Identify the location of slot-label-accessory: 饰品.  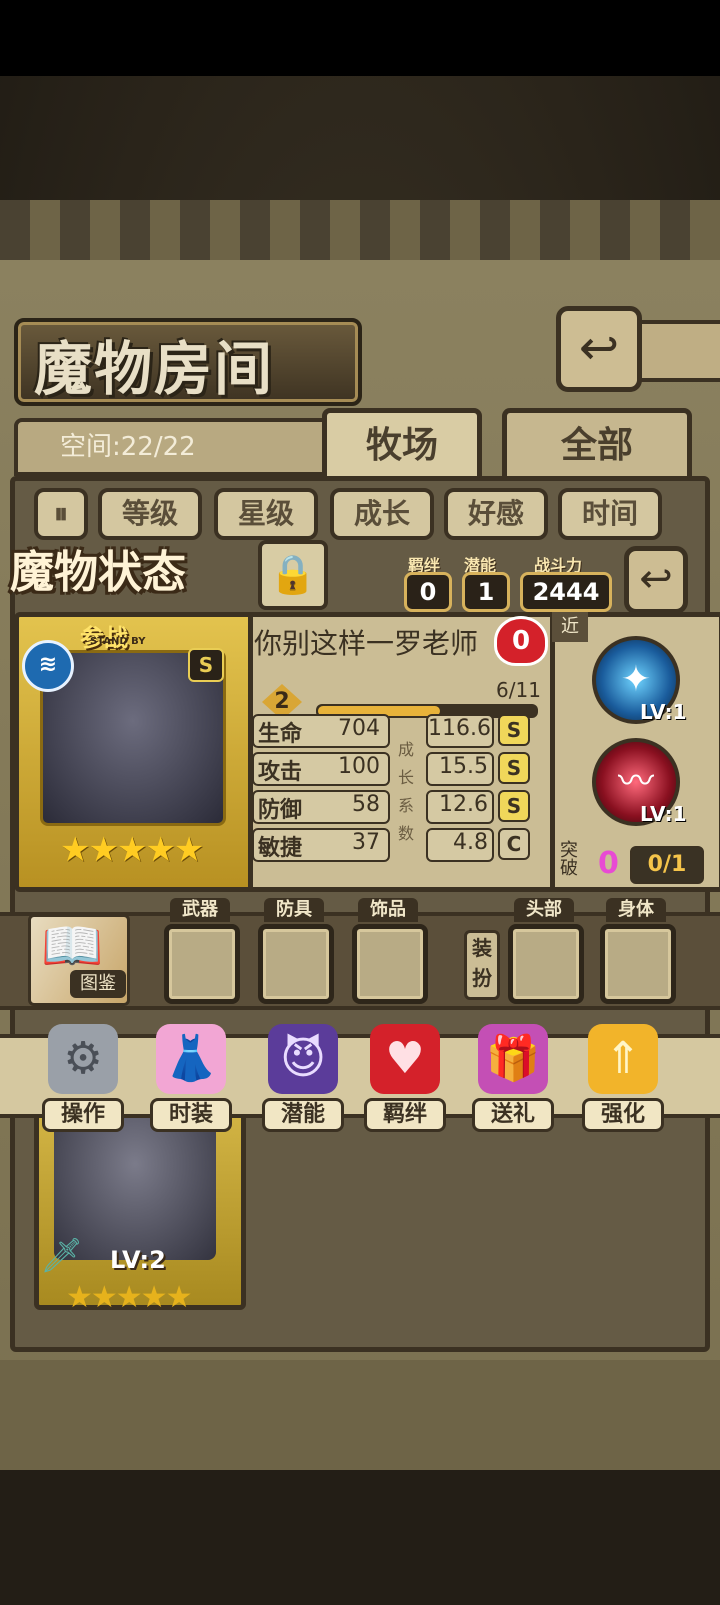
(388, 910).